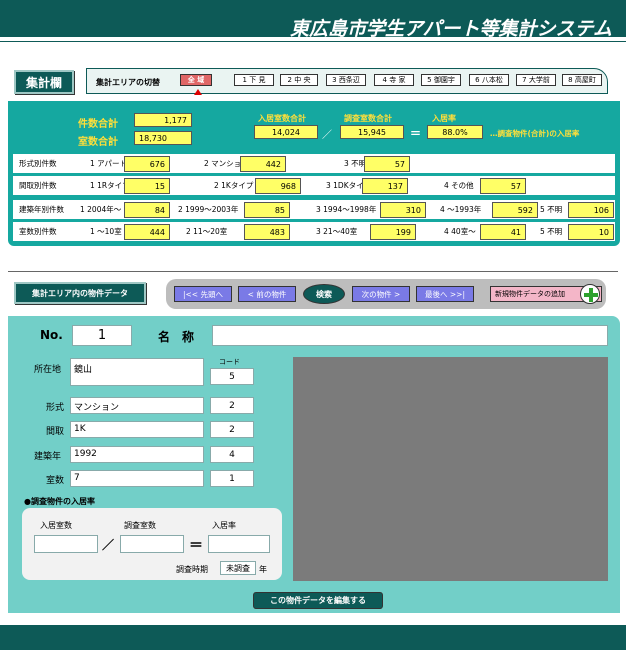 The height and width of the screenshot is (650, 626). What do you see at coordinates (48, 370) in the screenshot?
I see `address-label: 所在地` at bounding box center [48, 370].